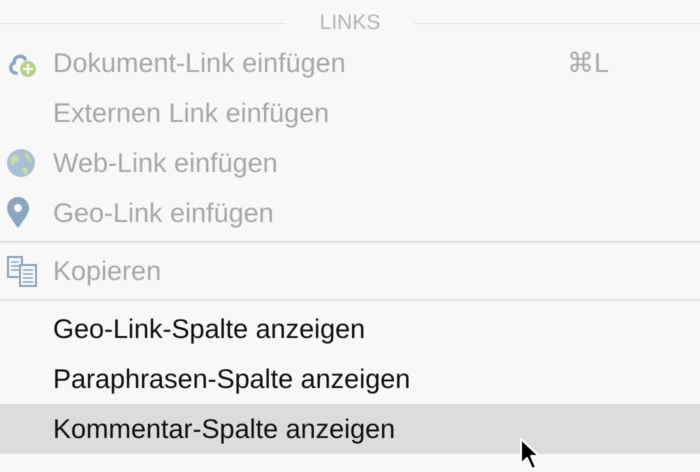 This screenshot has width=700, height=472. Describe the element at coordinates (350, 23) in the screenshot. I see `section-header: LINKS` at that location.